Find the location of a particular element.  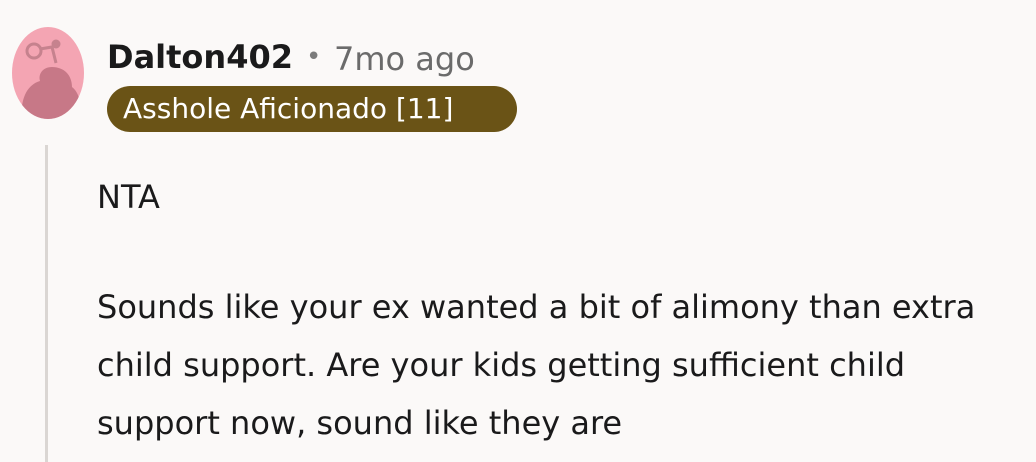

user-avatar-icon is located at coordinates (48, 73).